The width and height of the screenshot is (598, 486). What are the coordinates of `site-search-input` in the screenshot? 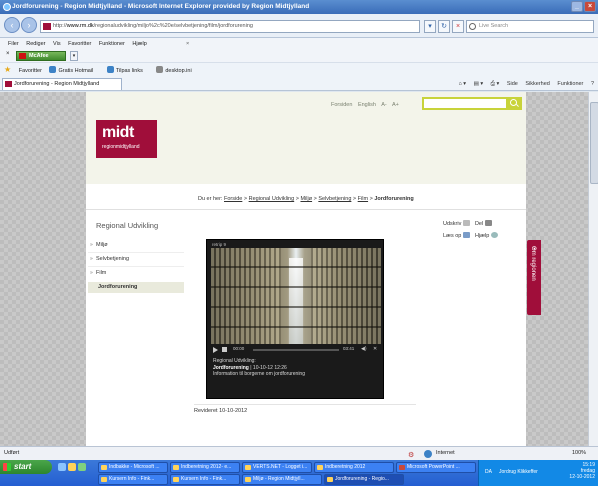 It's located at (472, 103).